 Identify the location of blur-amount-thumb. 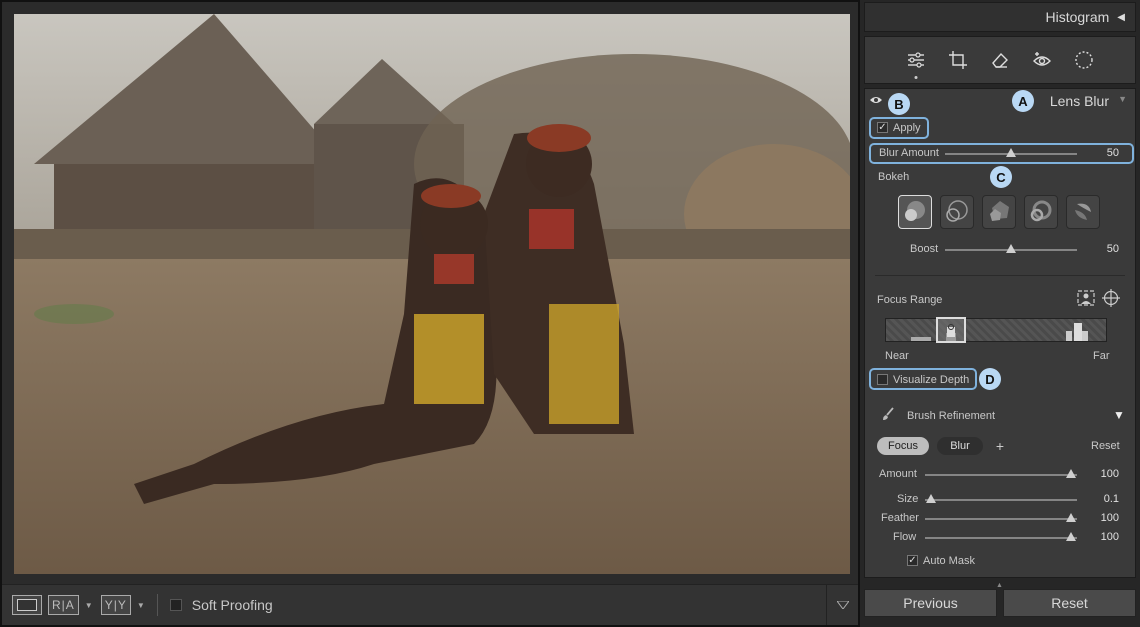
(1011, 152).